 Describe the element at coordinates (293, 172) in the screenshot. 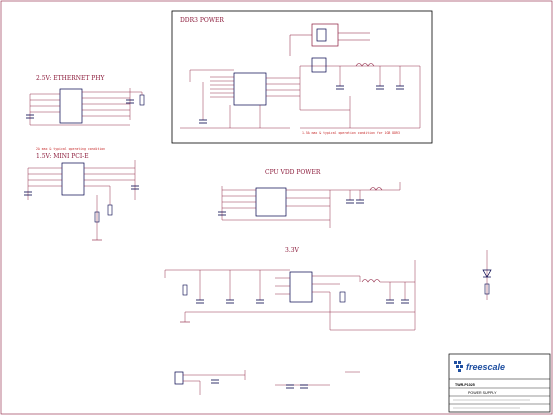

I see `cpu-title: CPU VDD POWER` at that location.